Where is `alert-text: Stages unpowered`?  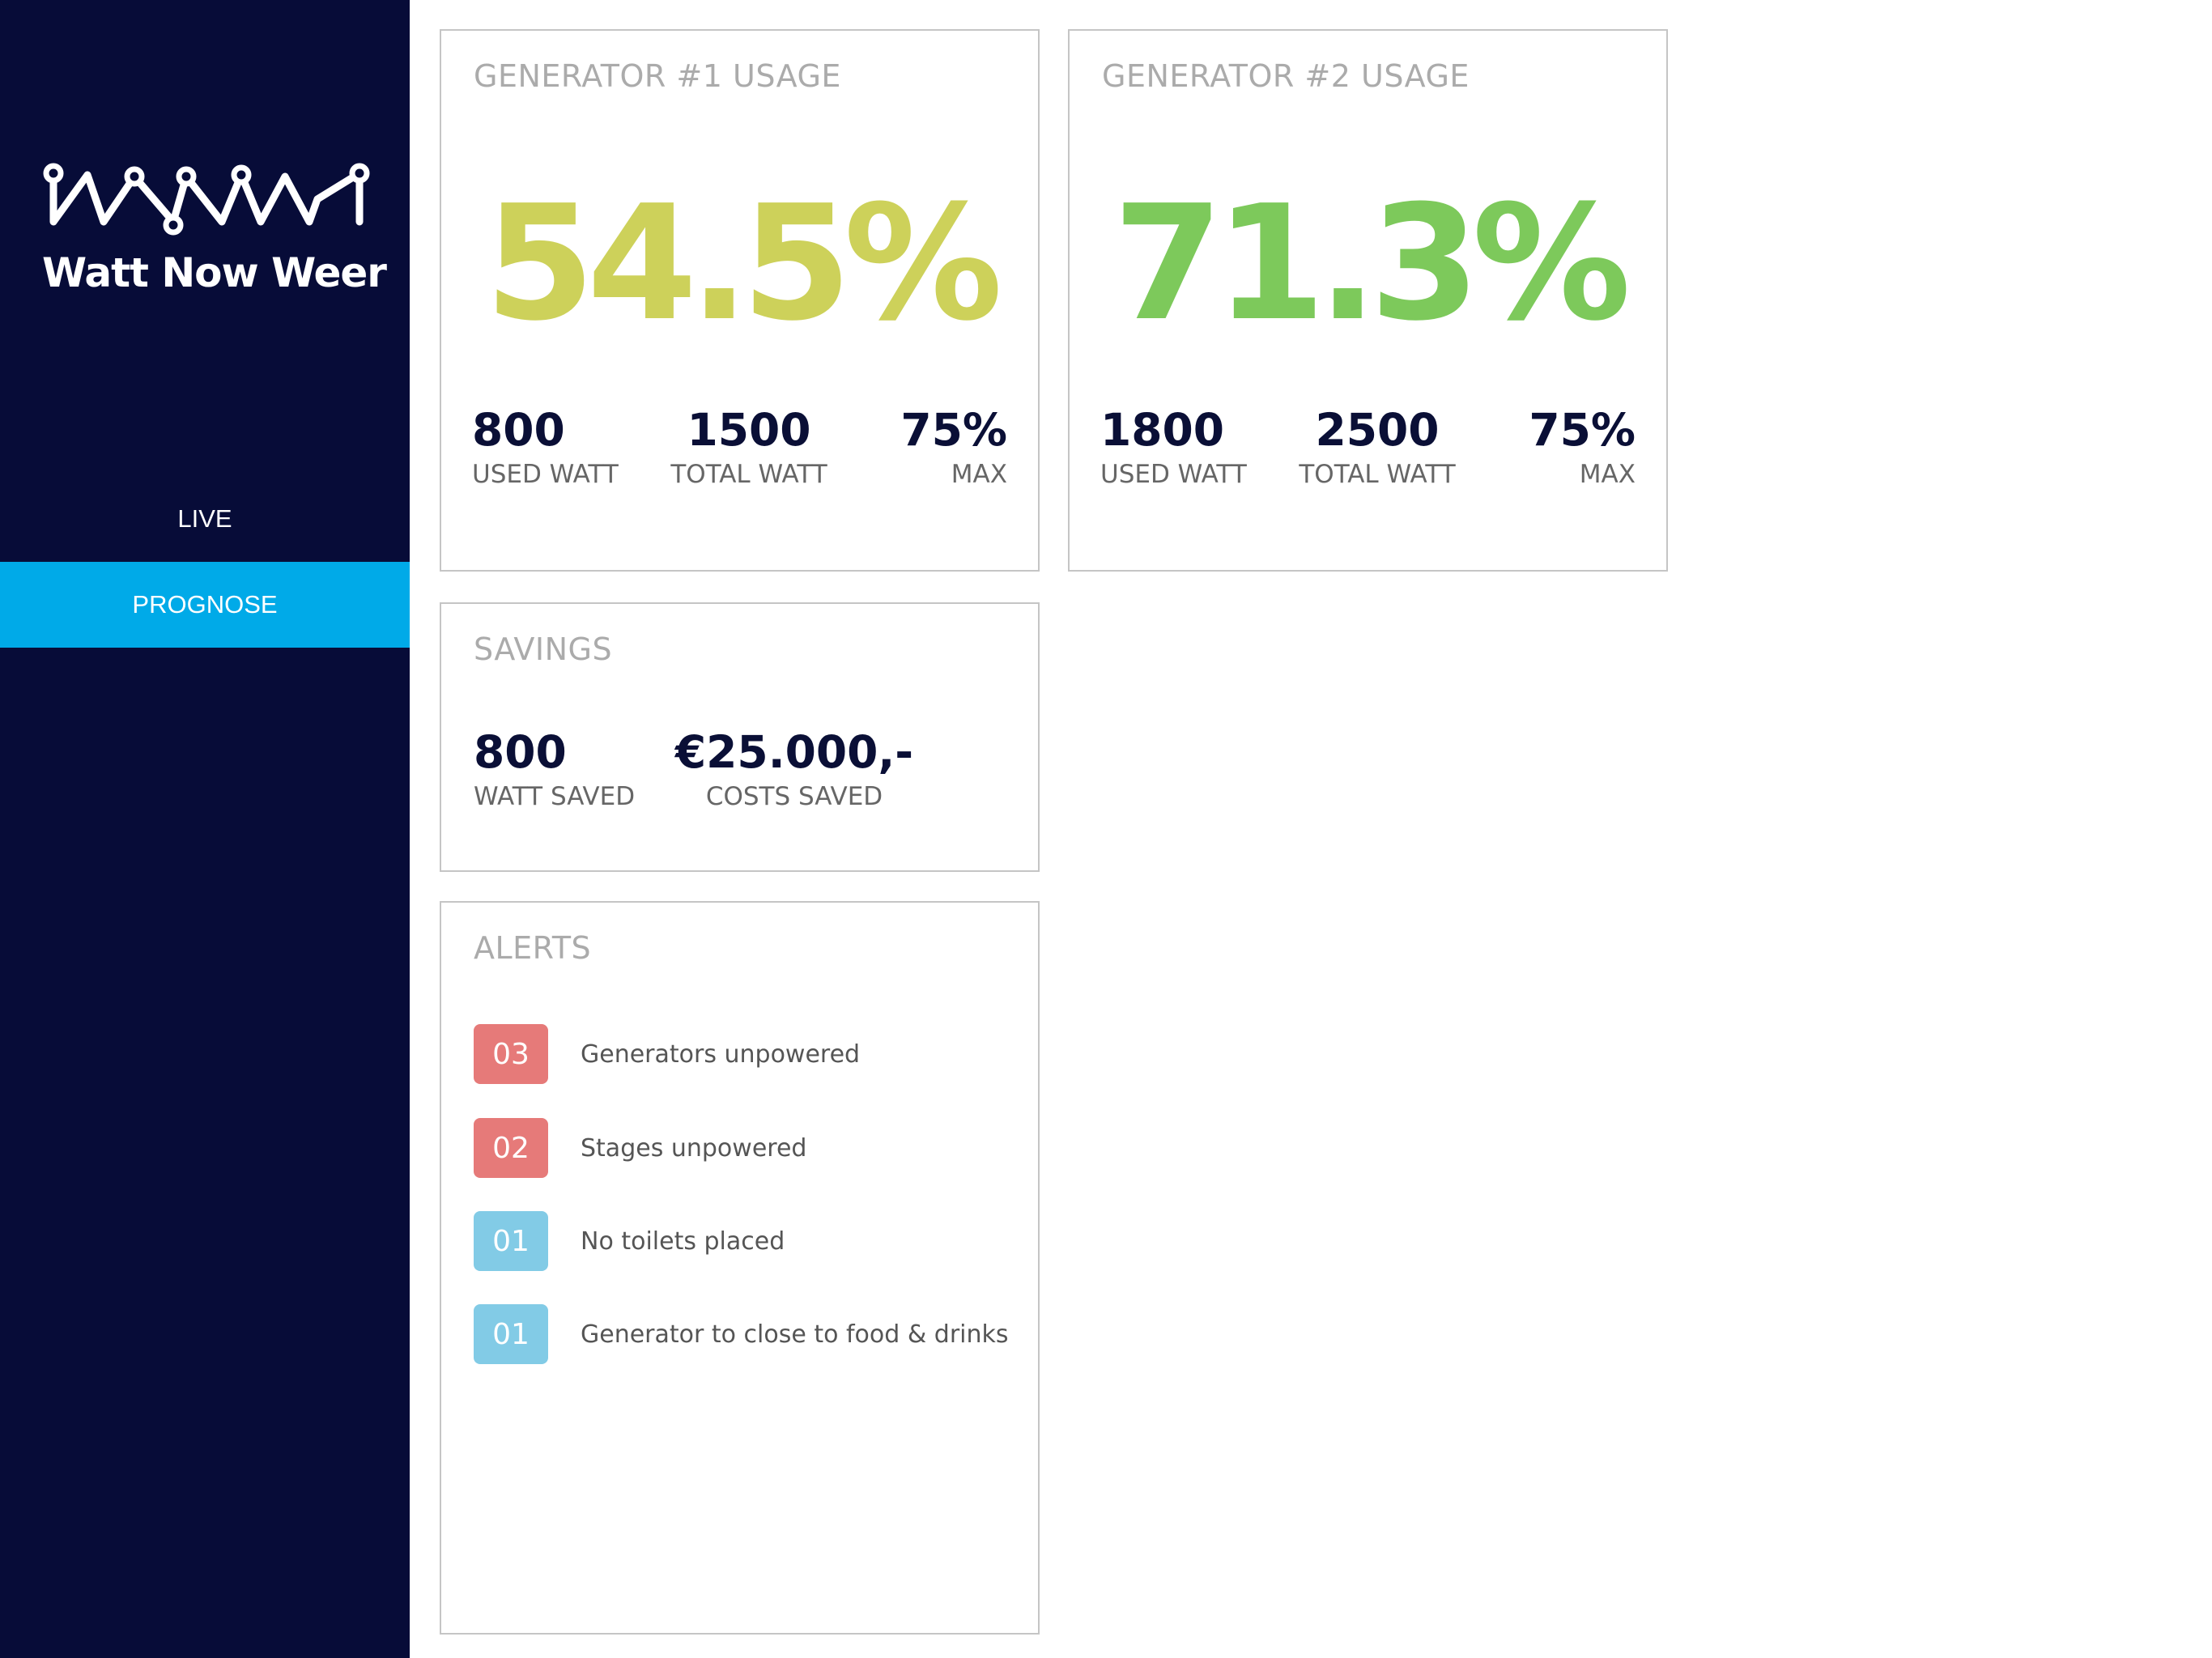
alert-text: Stages unpowered is located at coordinates (694, 1148).